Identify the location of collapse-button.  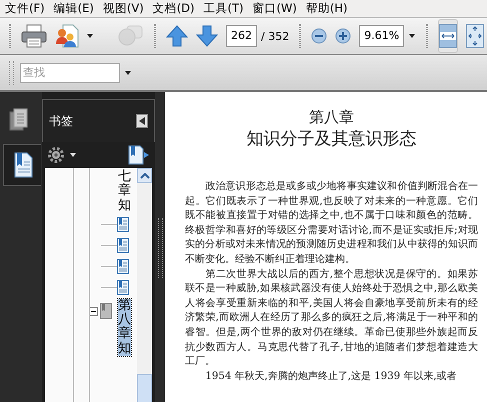
(142, 121).